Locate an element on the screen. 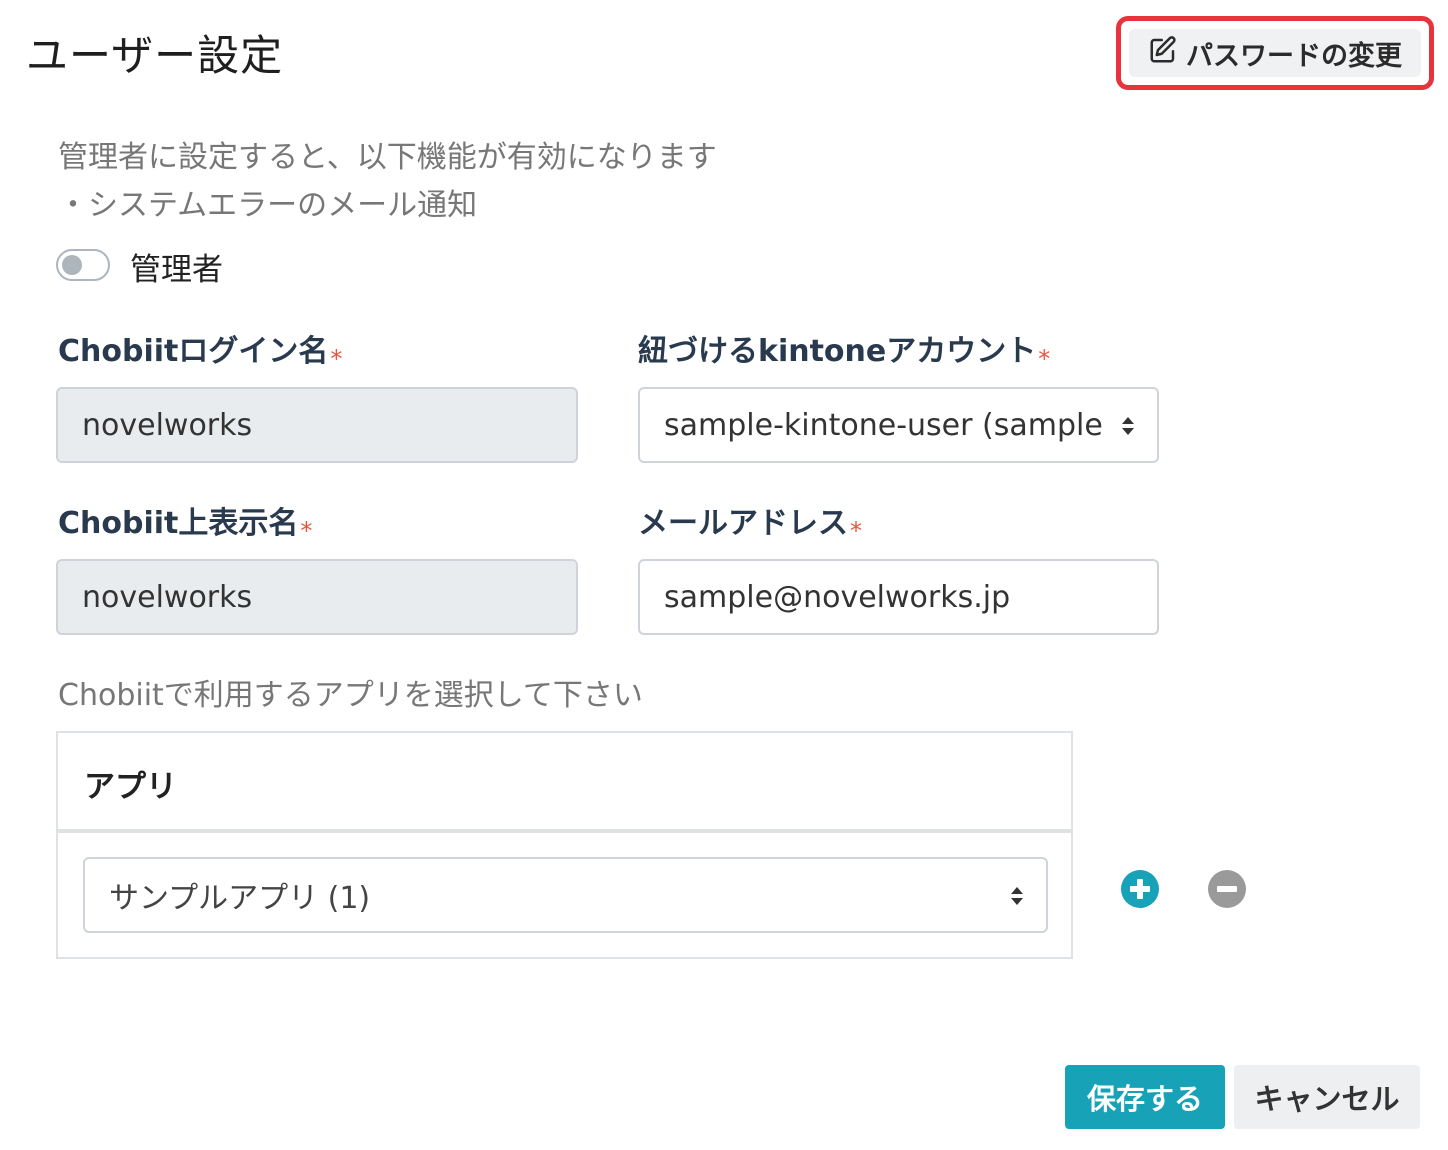  kintone-account-label-text: 紐づけるkintoneアカウント is located at coordinates (837, 351).